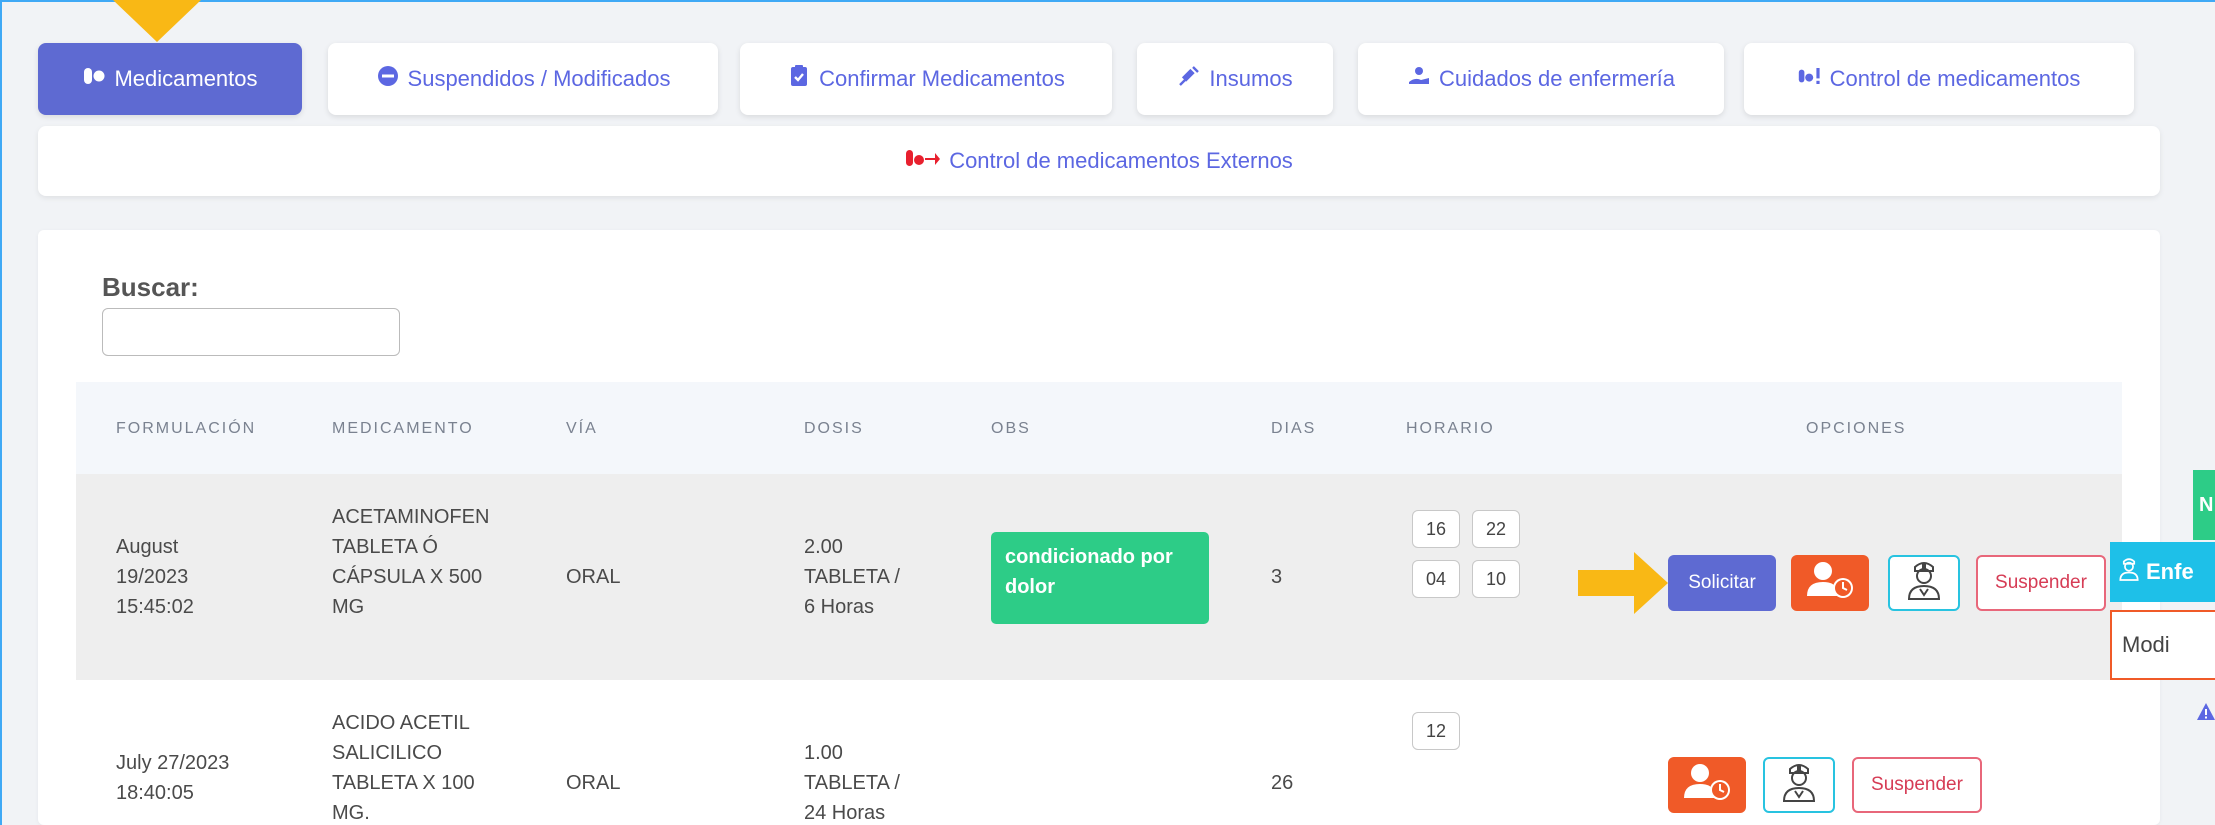 This screenshot has height=825, width=2215. I want to click on col-via: VÍA, so click(582, 428).